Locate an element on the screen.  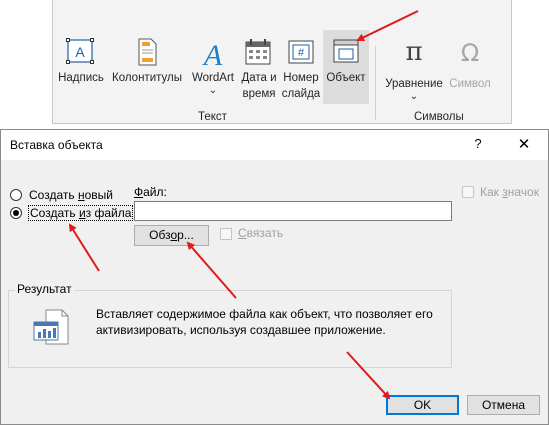
as-icon-label: Как значок is located at coordinates (509, 192).